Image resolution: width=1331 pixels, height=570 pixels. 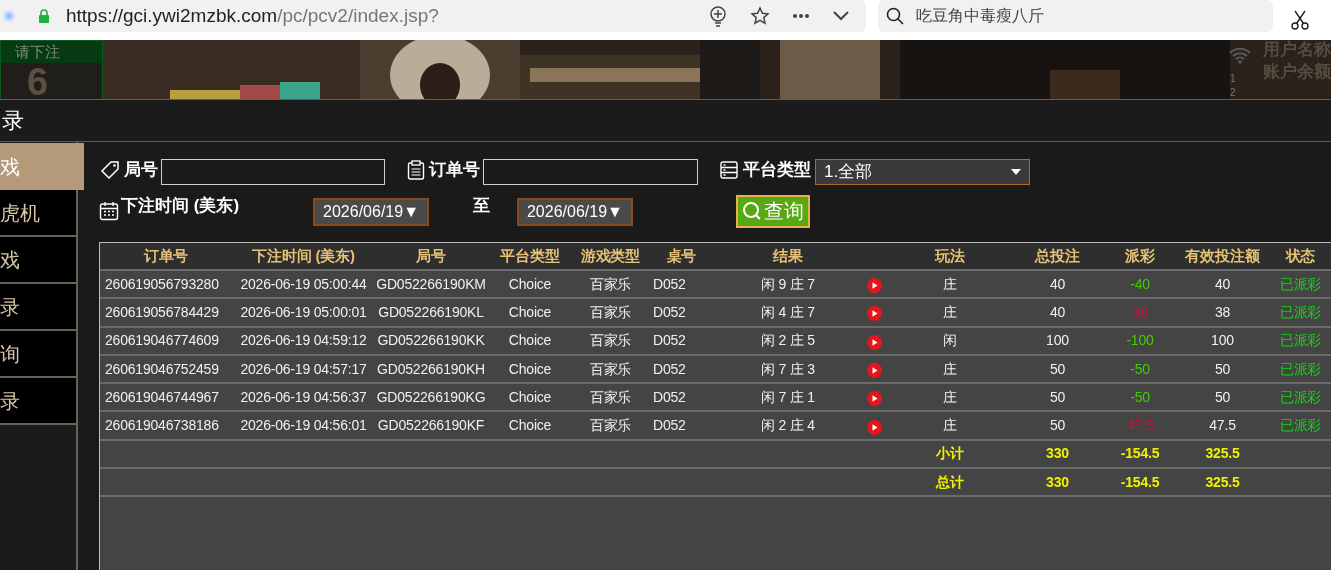 What do you see at coordinates (431, 425) in the screenshot?
I see `table-cell: GD052266190KF` at bounding box center [431, 425].